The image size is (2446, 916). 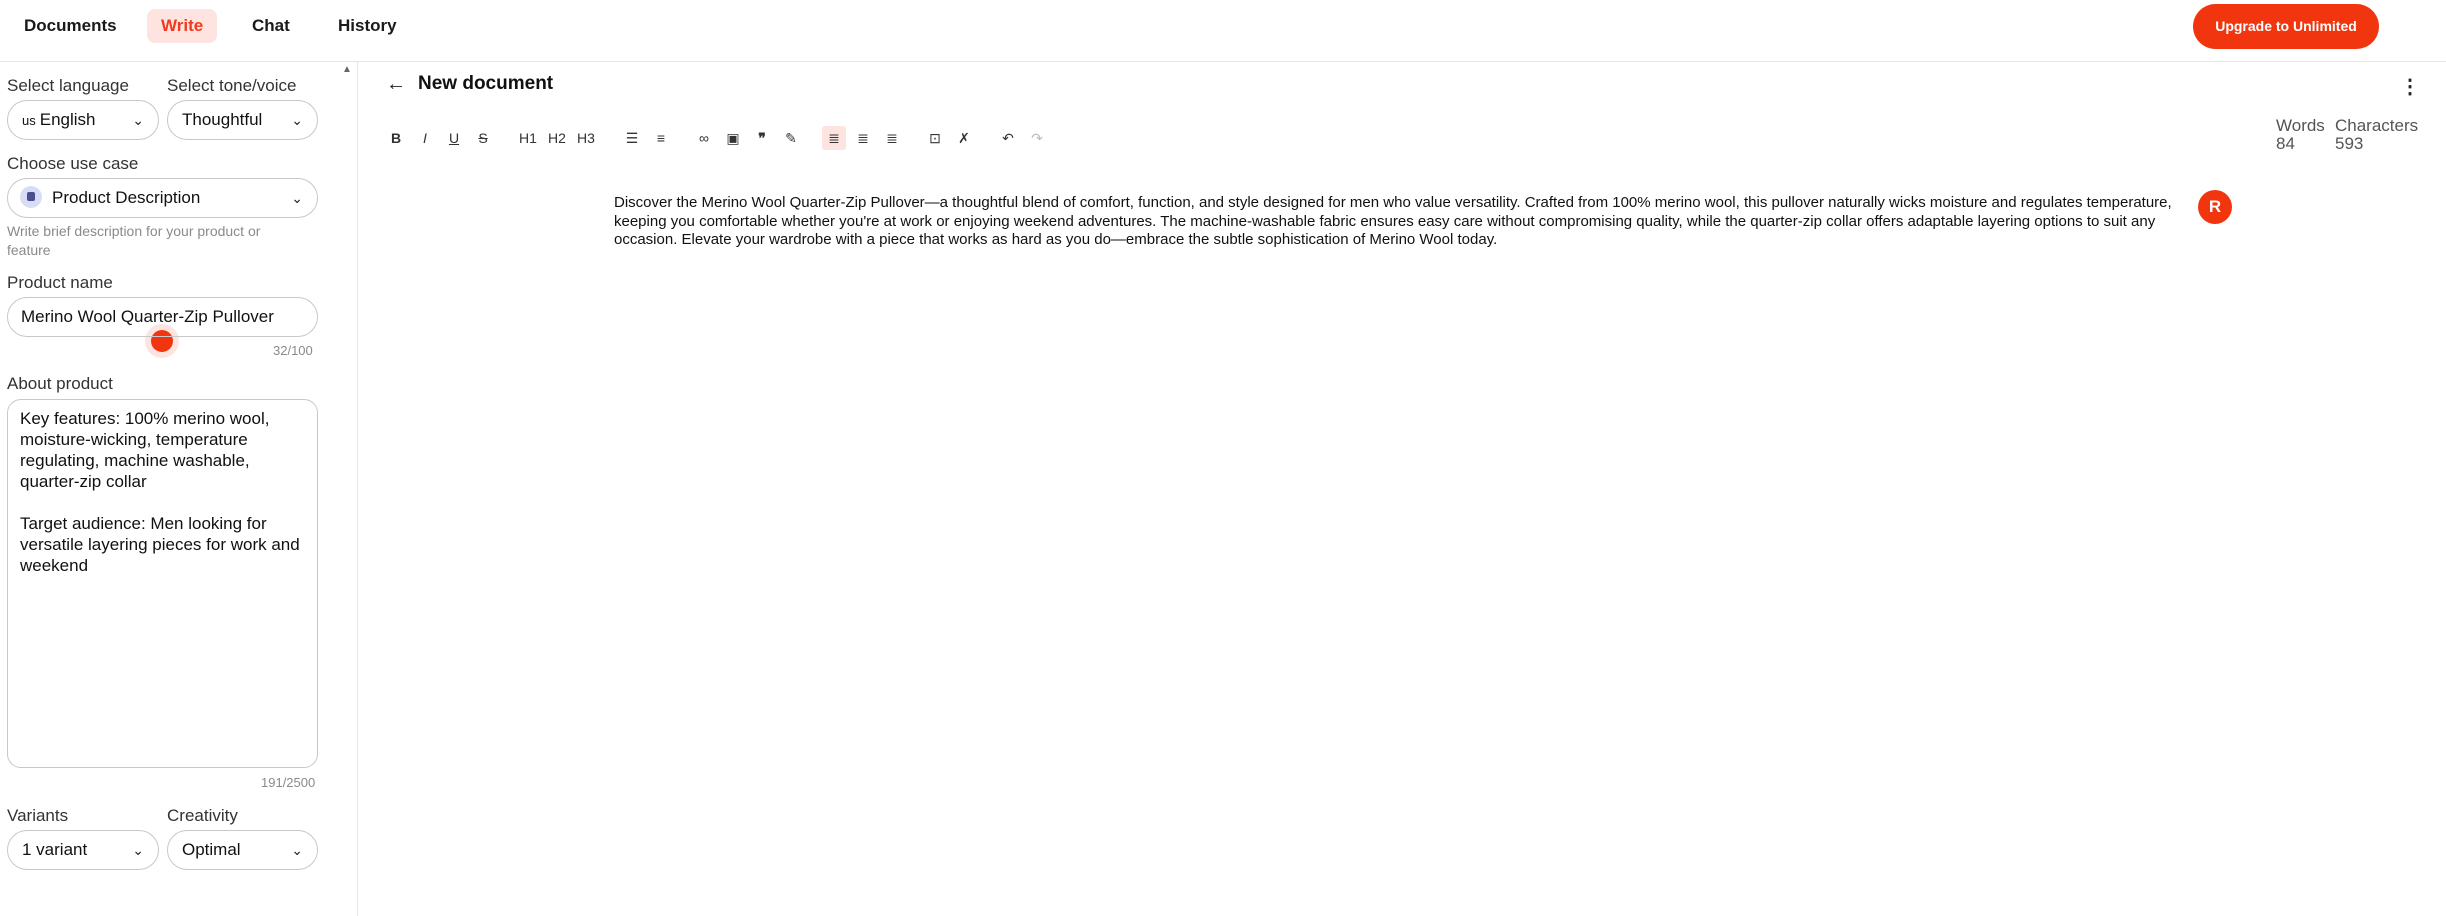 I want to click on variants-value: 1 variant, so click(x=55, y=849).